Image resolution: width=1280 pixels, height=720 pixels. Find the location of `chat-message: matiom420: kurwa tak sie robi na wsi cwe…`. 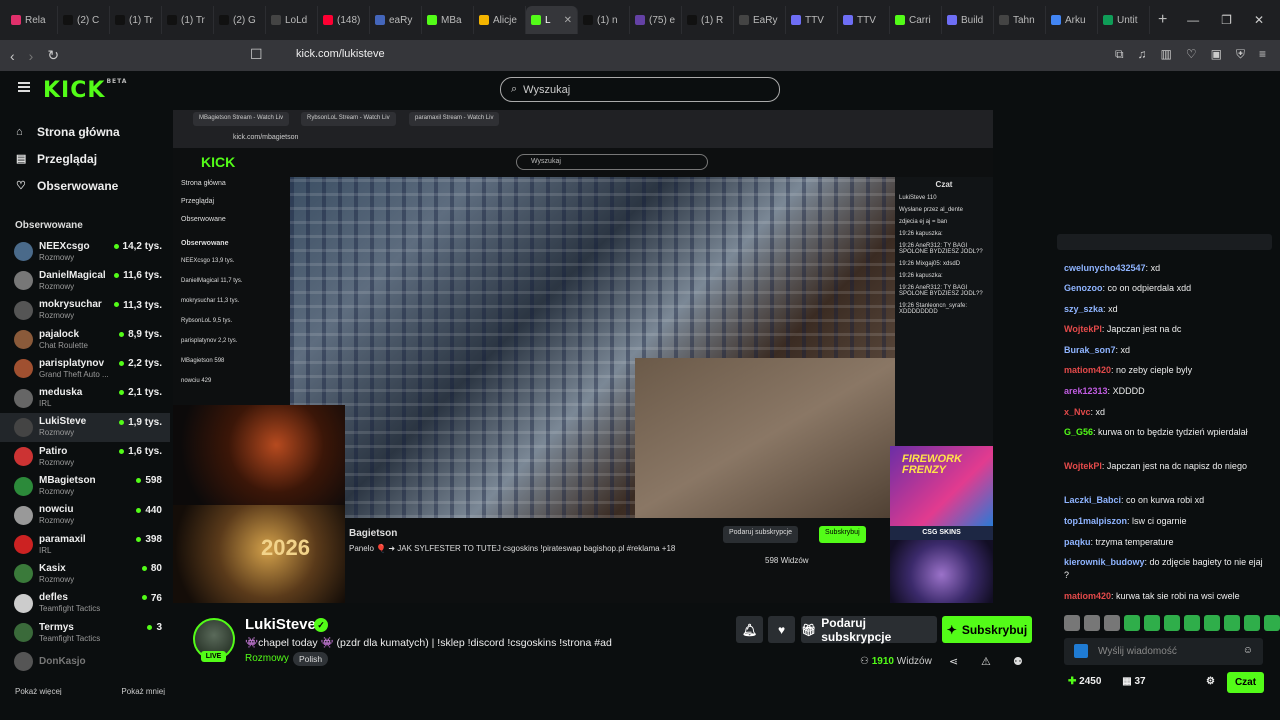

chat-message: matiom420: kurwa tak sie robi na wsi cwe… is located at coordinates (1165, 596).